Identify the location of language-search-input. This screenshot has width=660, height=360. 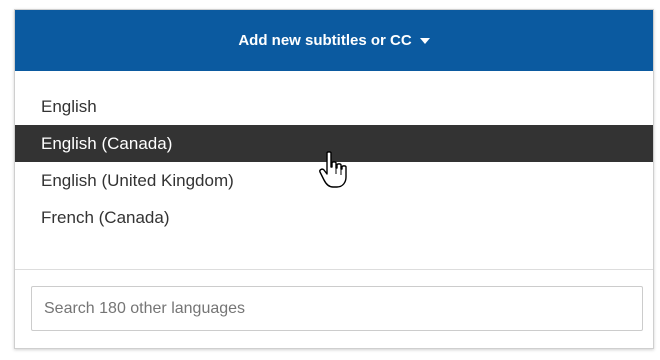
(337, 308).